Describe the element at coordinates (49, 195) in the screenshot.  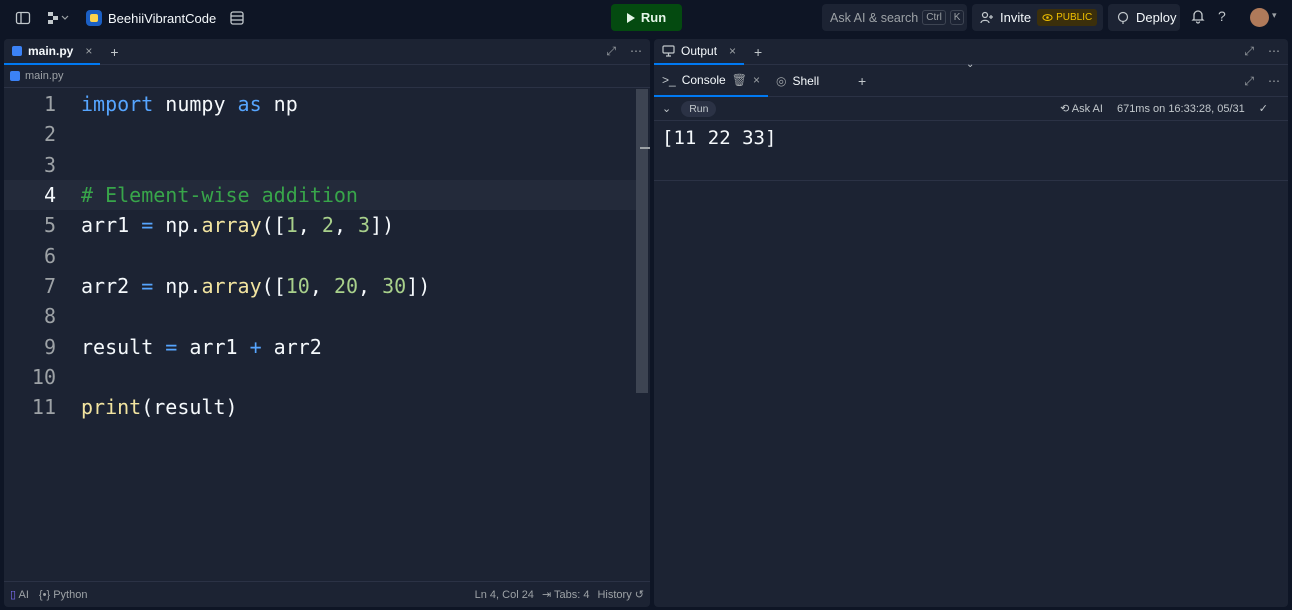
I see `line-number: 4` at that location.